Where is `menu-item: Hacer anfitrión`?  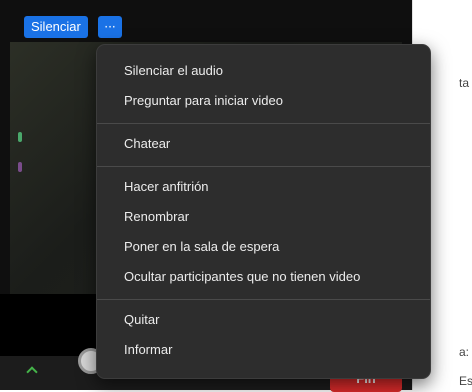 menu-item: Hacer anfitrión is located at coordinates (263, 187).